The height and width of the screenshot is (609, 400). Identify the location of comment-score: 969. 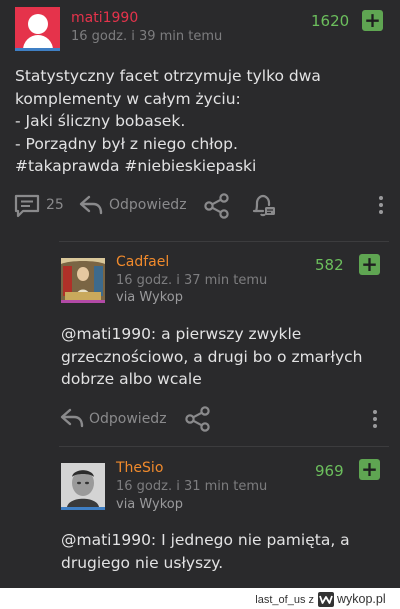
(329, 471).